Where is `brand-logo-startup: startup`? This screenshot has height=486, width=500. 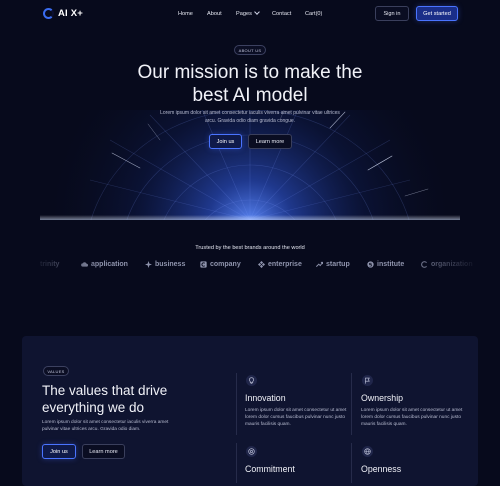
brand-logo-startup: startup is located at coordinates (333, 264).